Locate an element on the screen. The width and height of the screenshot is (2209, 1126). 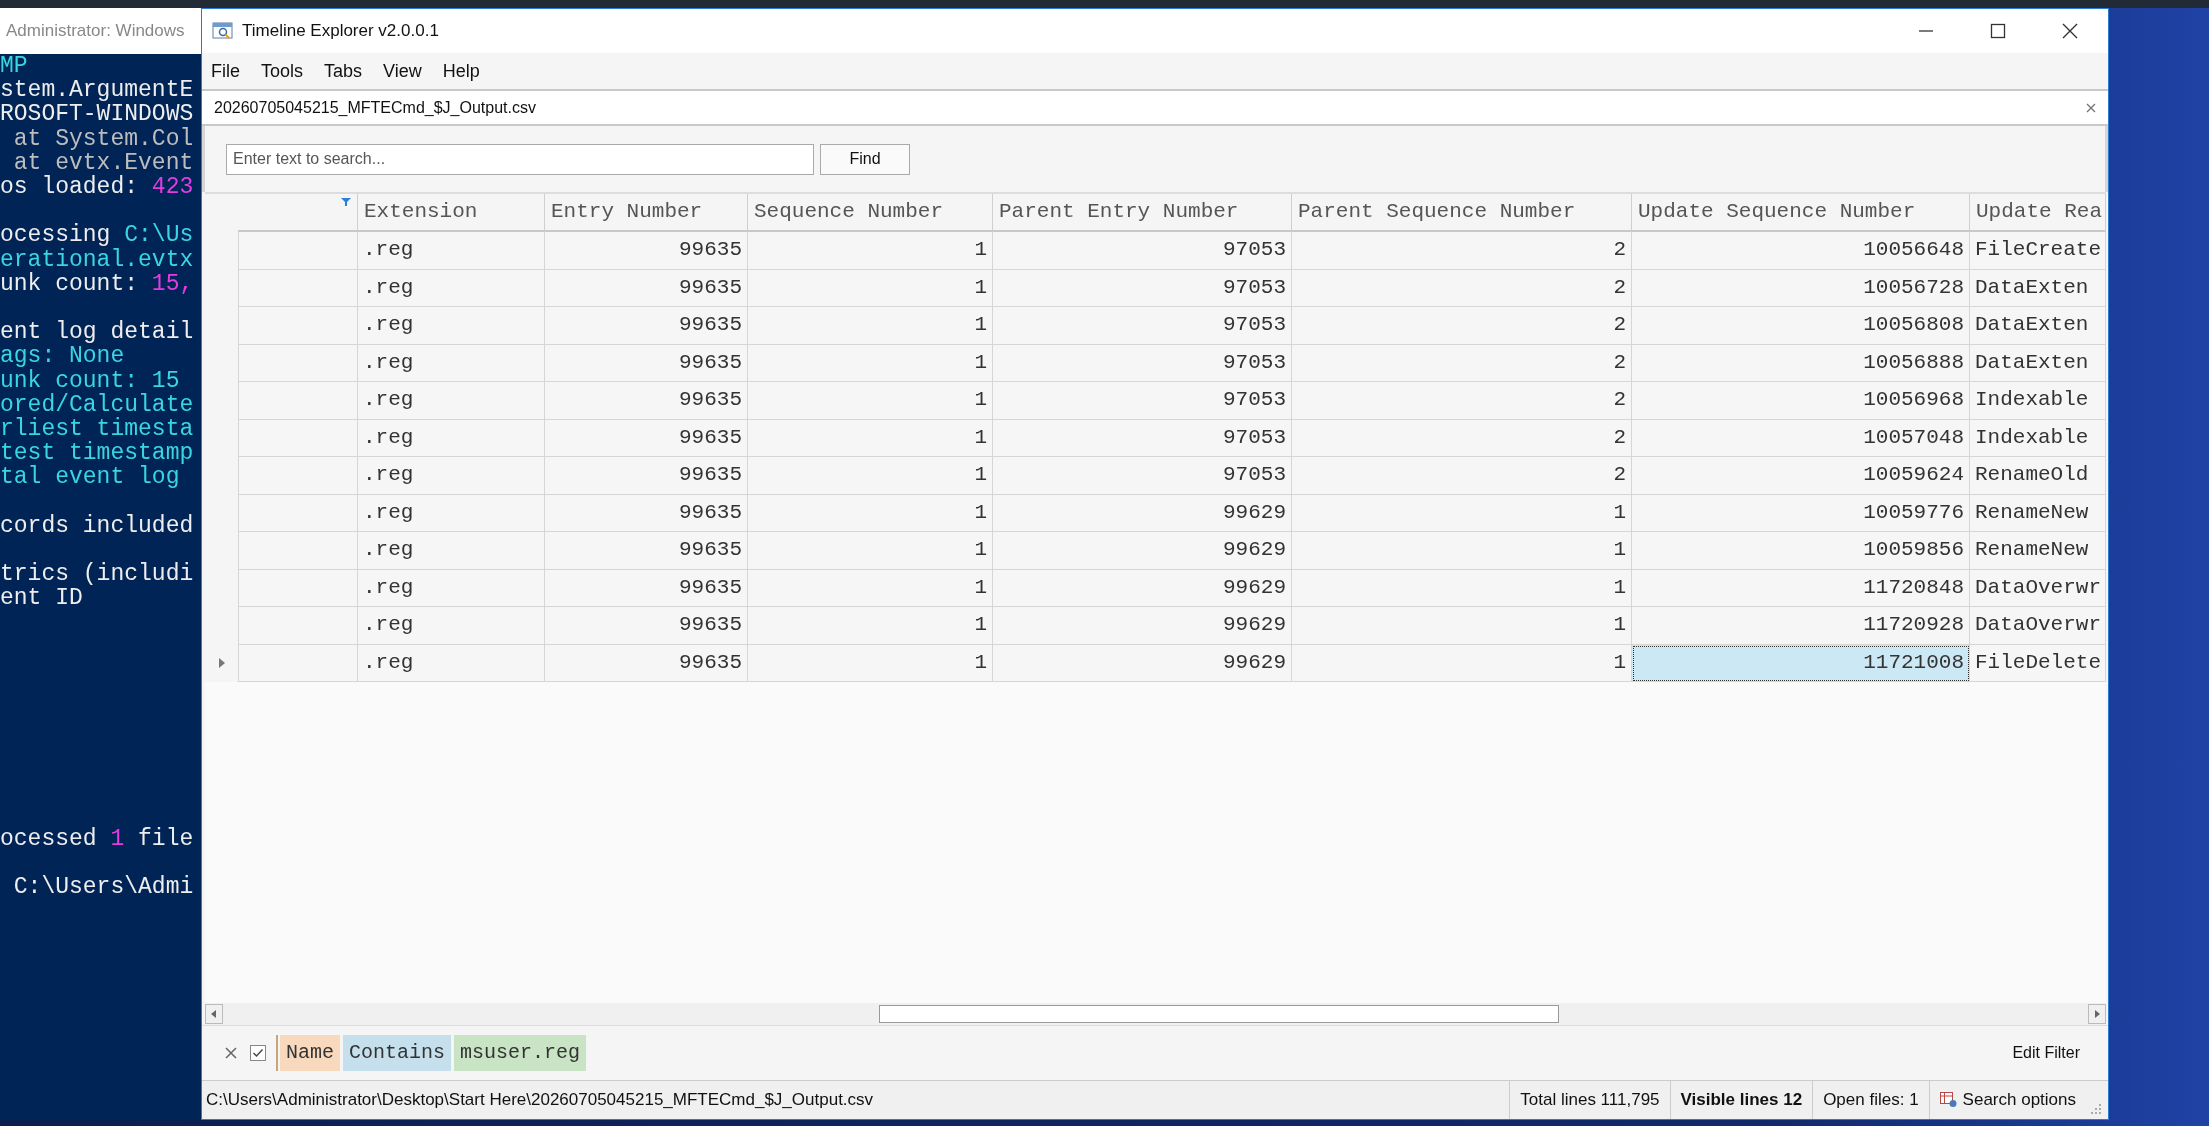
table-cell: 10056648 is located at coordinates (1801, 251).